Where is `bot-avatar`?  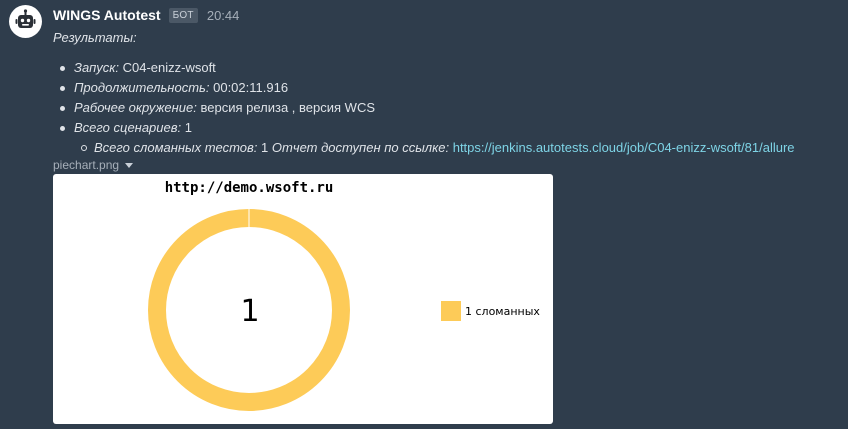
bot-avatar is located at coordinates (25, 21).